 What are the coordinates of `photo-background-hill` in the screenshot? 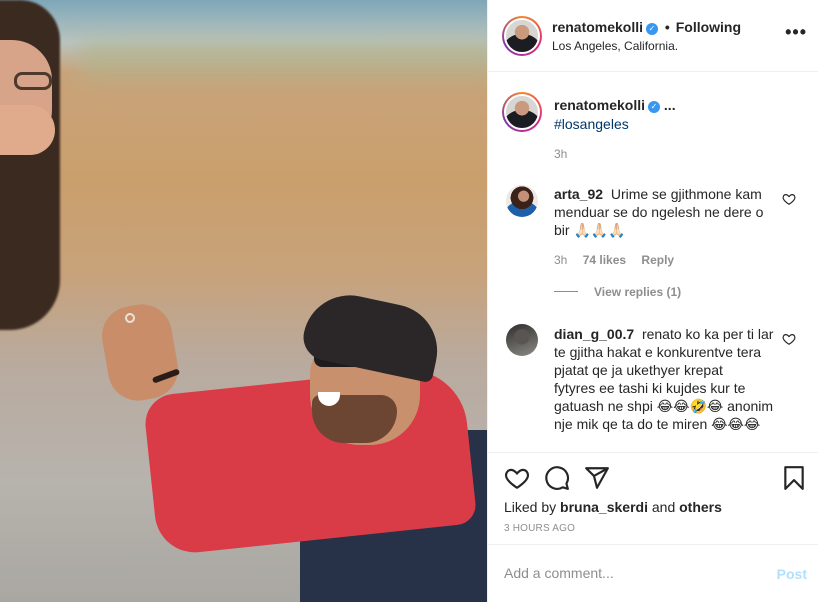 It's located at (283, 60).